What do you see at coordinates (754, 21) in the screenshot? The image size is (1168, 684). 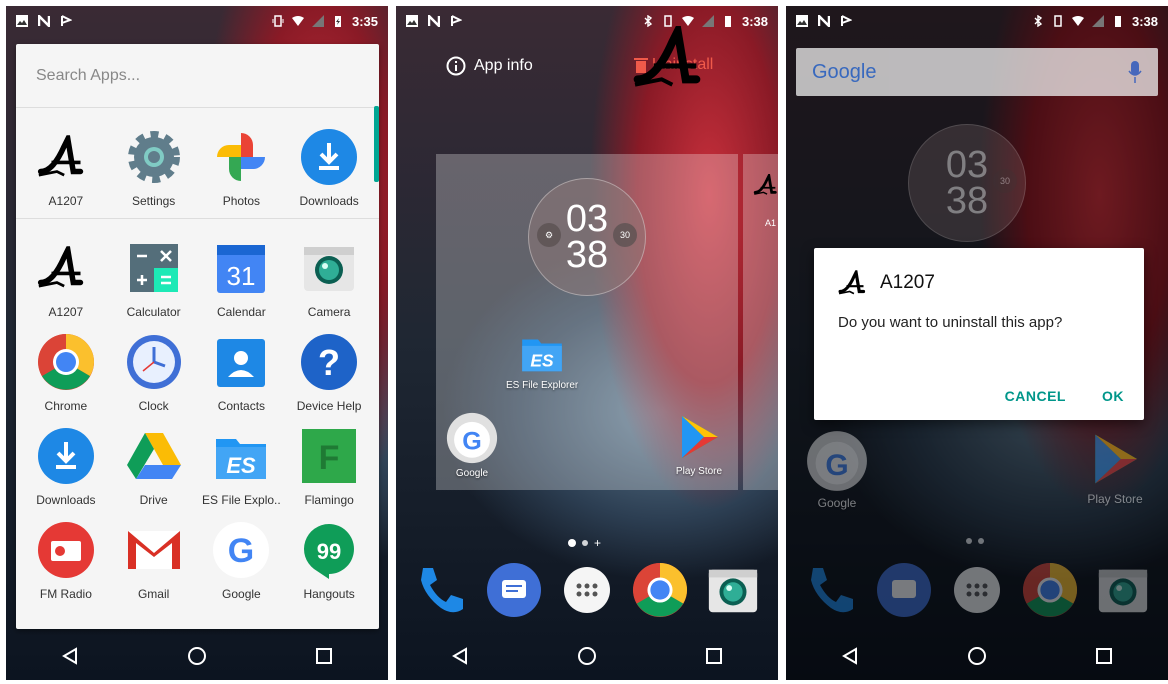 I see `status-time: 3:38` at bounding box center [754, 21].